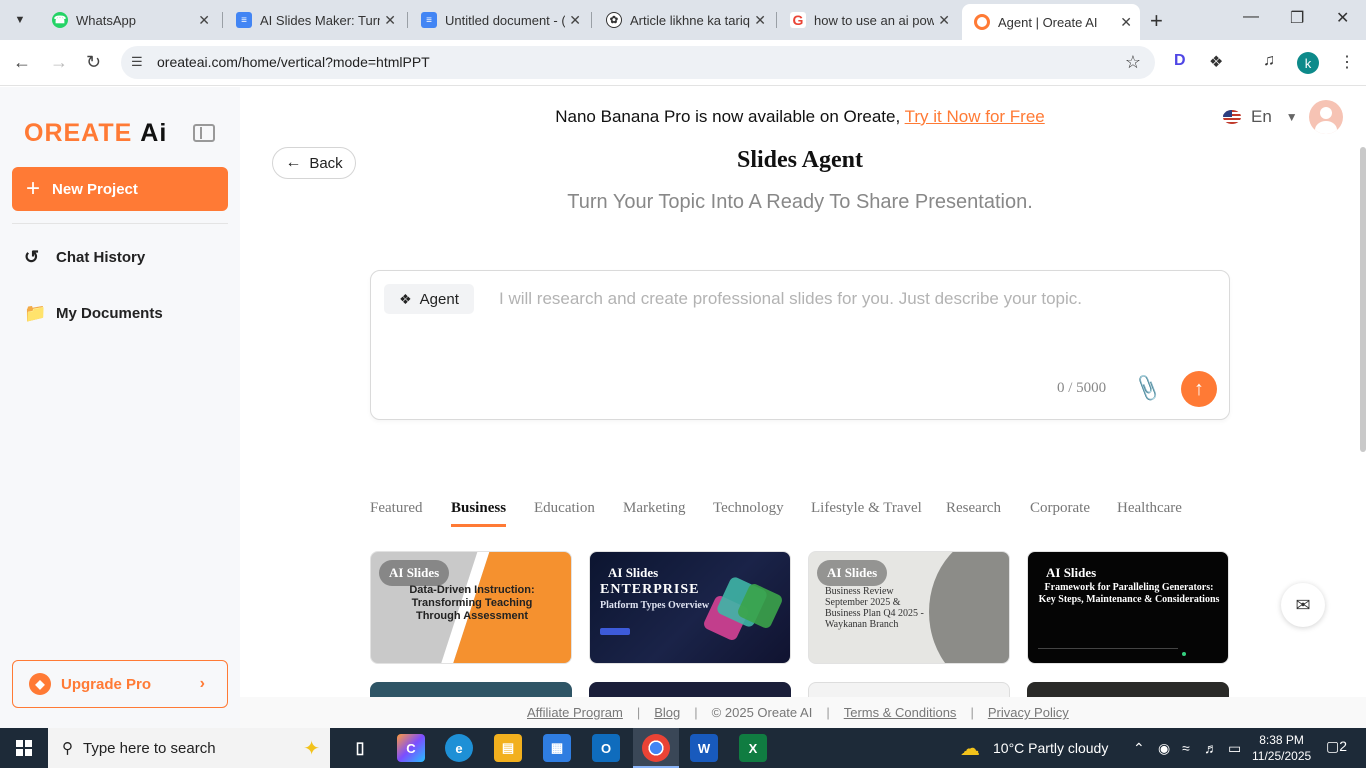 This screenshot has width=1366, height=768. Describe the element at coordinates (868, 20) in the screenshot. I see `tab-google-search: G how to use an ai pow ✕` at that location.